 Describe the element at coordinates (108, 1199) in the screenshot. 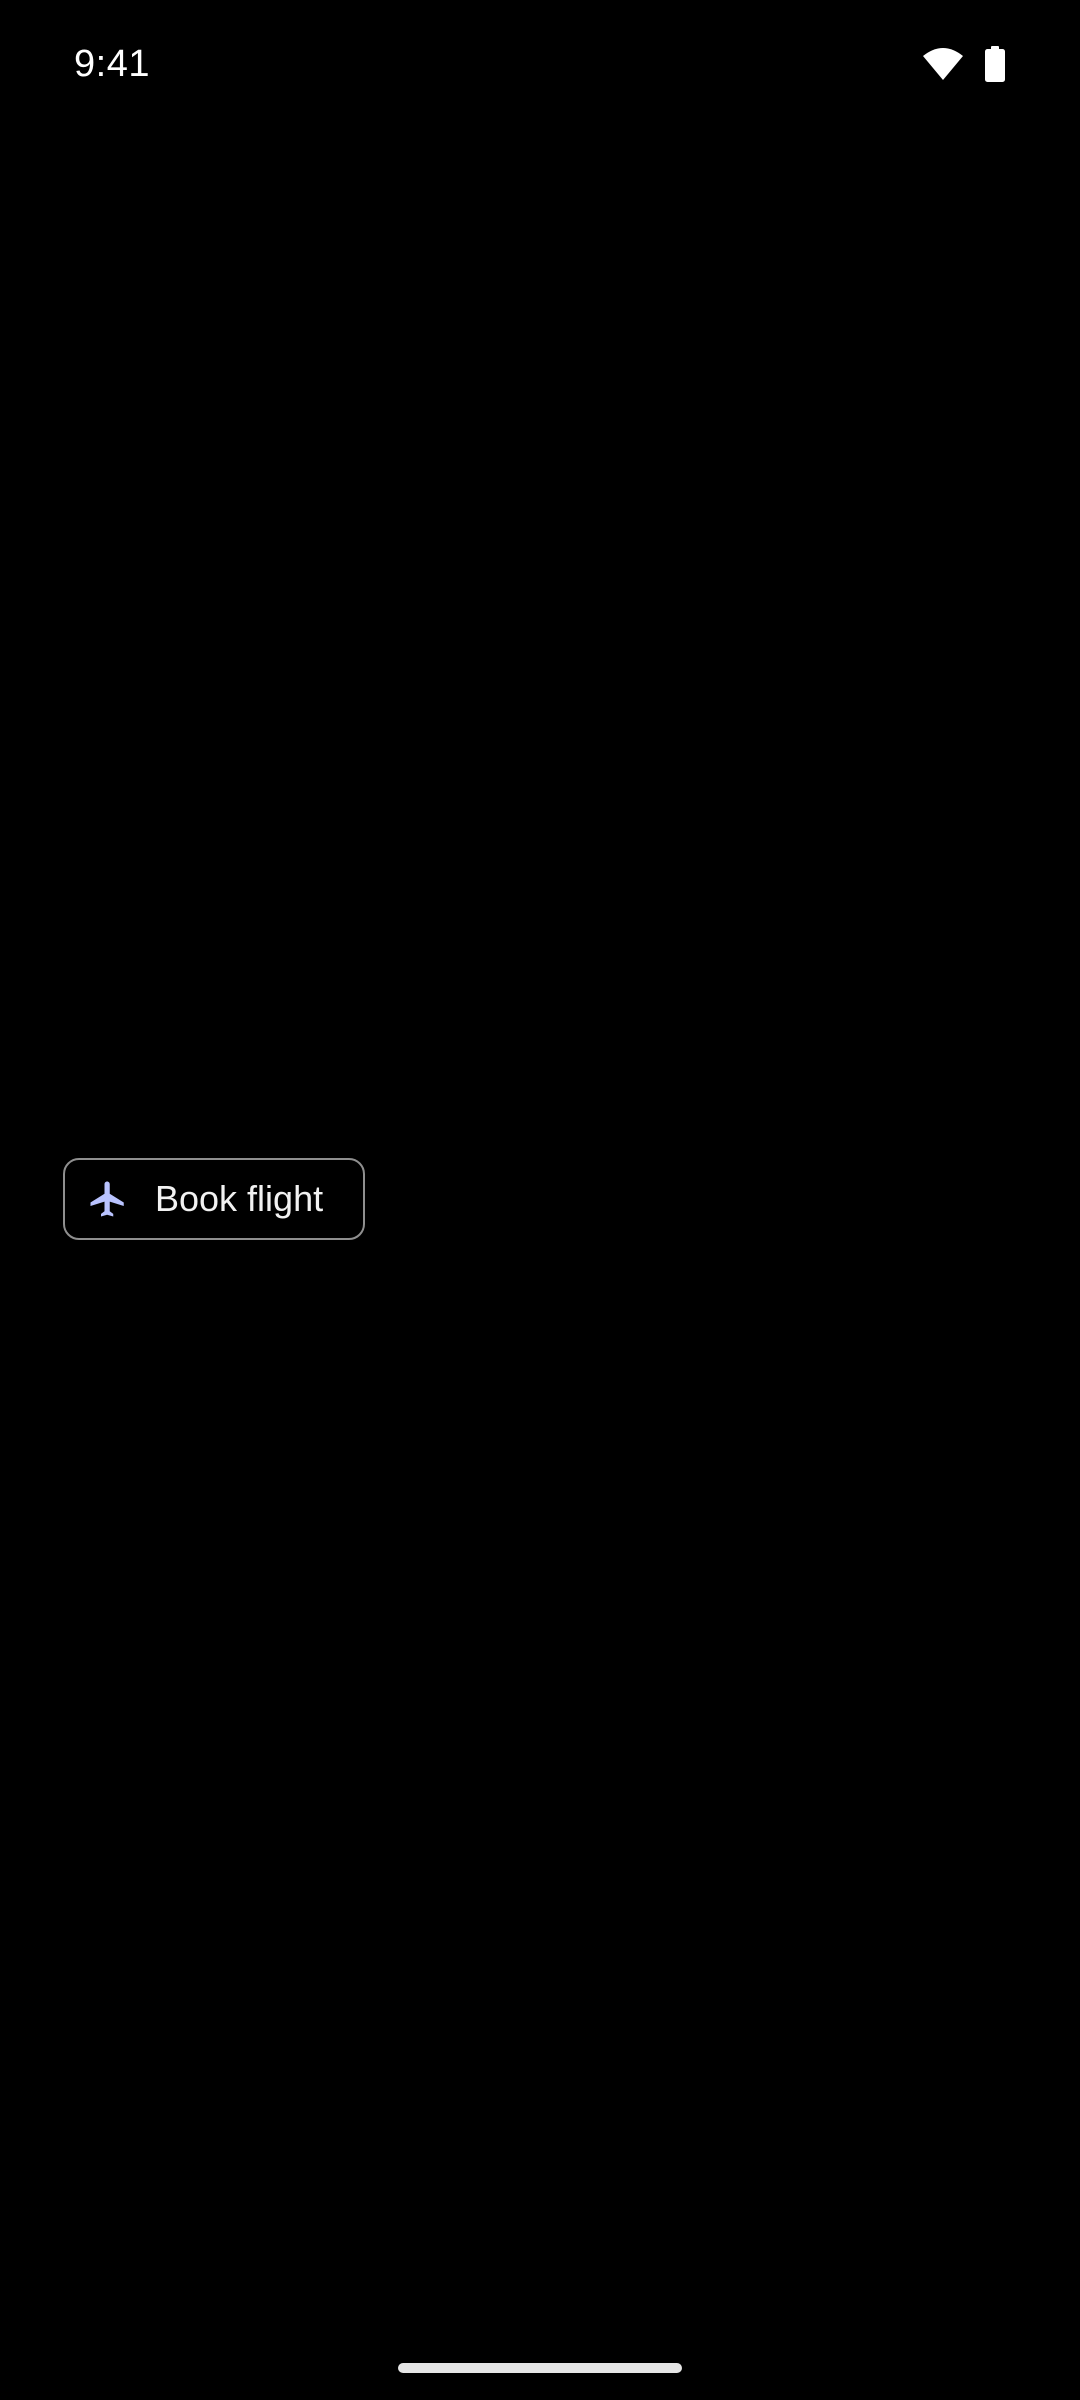

I see `airplane-icon` at that location.